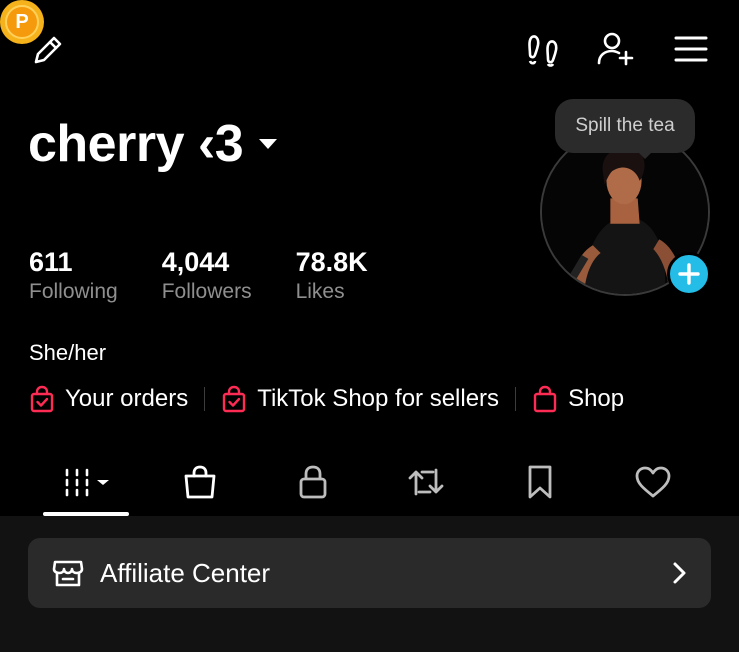 The width and height of the screenshot is (739, 652). Describe the element at coordinates (68, 352) in the screenshot. I see `profile-bio: She/her` at that location.